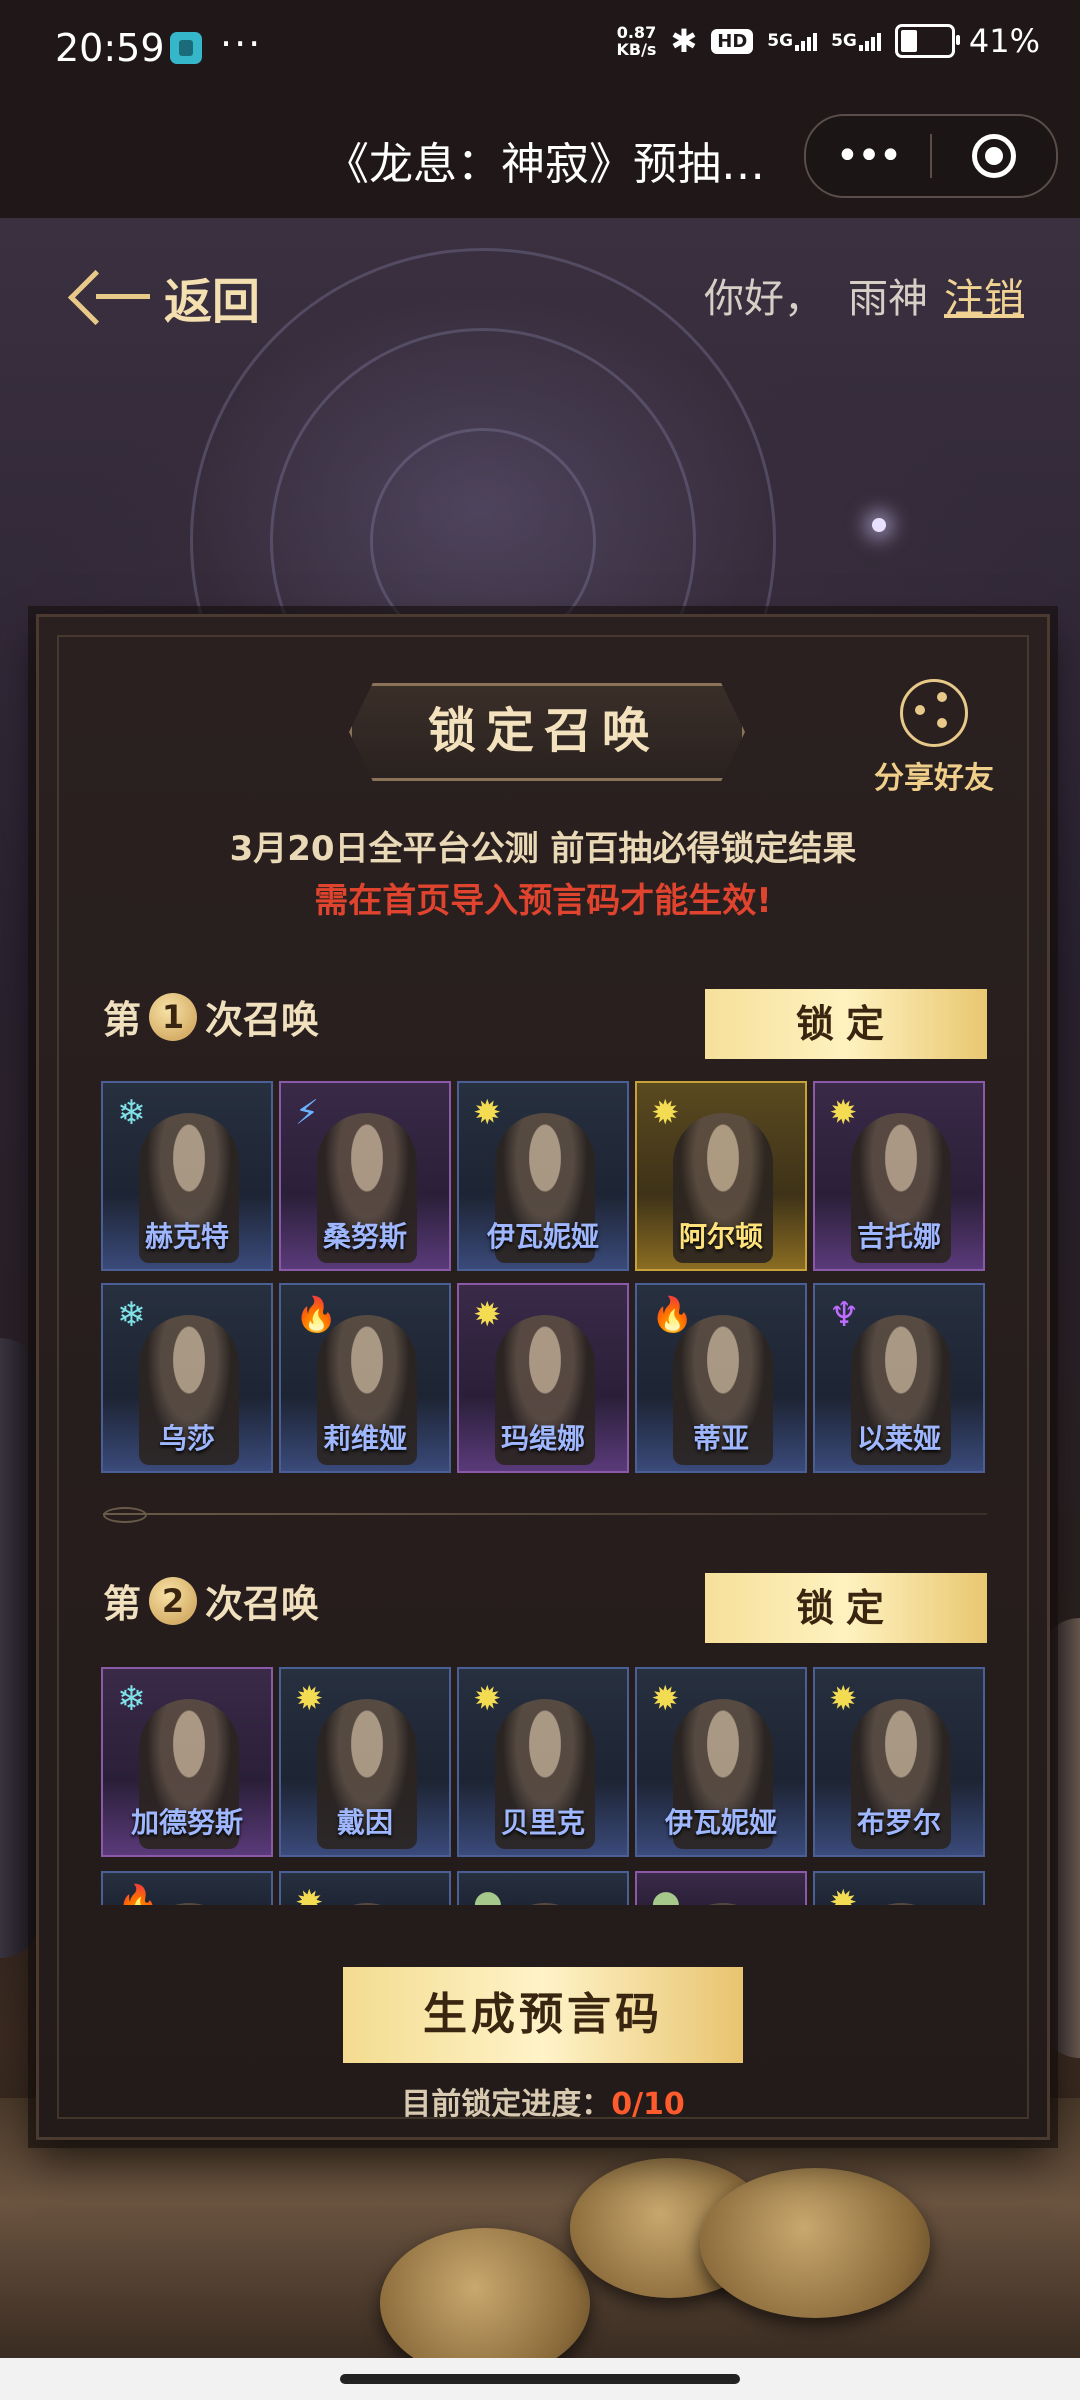  Describe the element at coordinates (110, 48) in the screenshot. I see `status-time: 20:59` at that location.